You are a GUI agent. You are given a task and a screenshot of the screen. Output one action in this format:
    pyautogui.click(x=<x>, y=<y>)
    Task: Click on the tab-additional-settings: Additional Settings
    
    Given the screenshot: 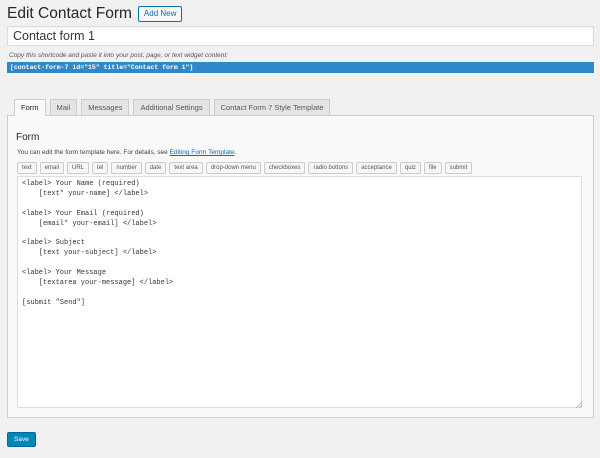 What is the action you would take?
    pyautogui.click(x=171, y=107)
    